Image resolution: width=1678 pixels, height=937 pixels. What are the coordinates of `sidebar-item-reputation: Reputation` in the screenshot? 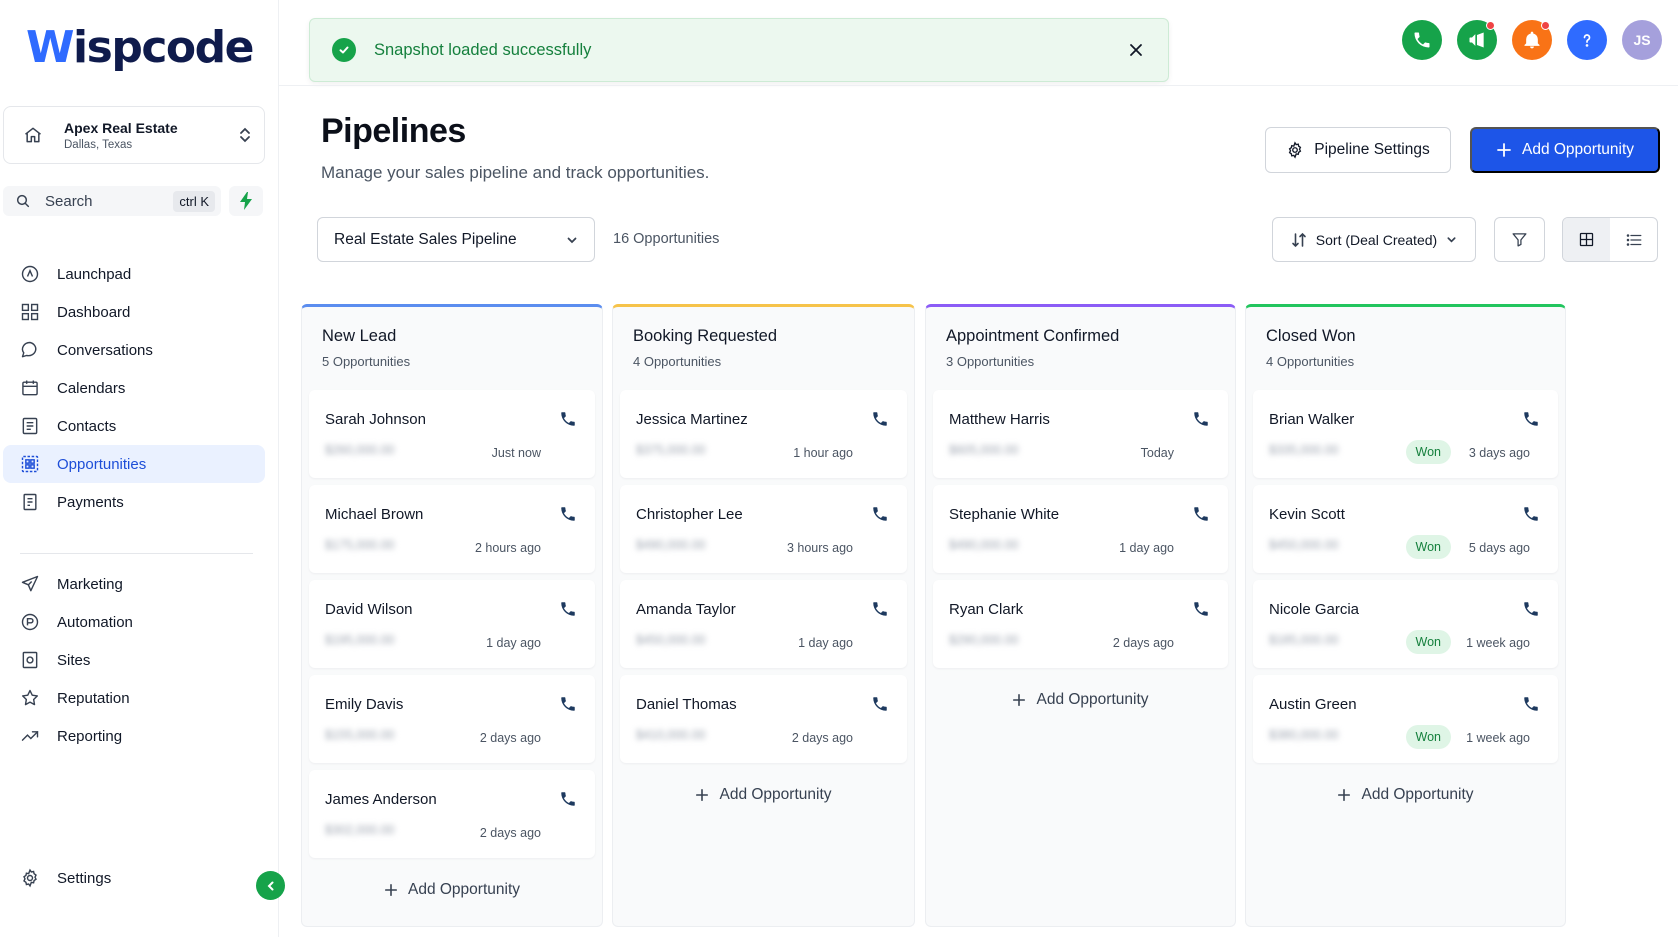 It's located at (134, 698).